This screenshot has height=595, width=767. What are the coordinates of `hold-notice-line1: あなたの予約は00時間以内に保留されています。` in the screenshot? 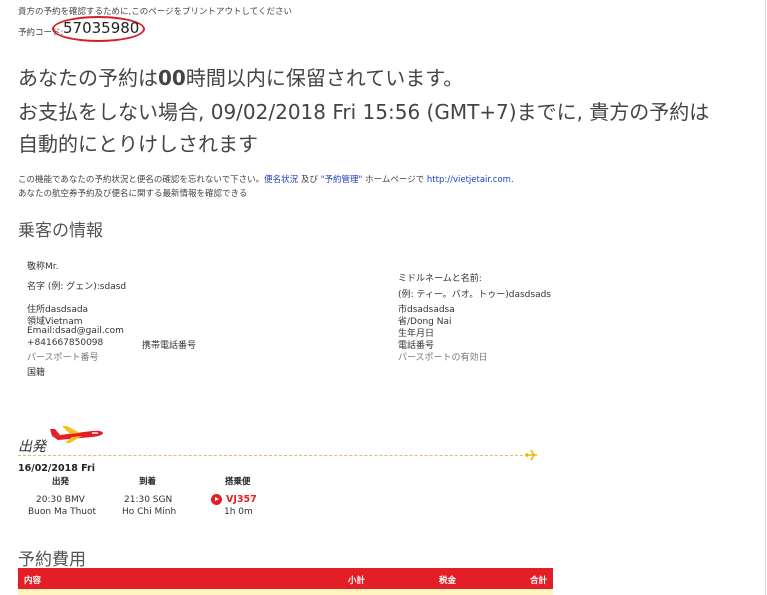 It's located at (240, 76).